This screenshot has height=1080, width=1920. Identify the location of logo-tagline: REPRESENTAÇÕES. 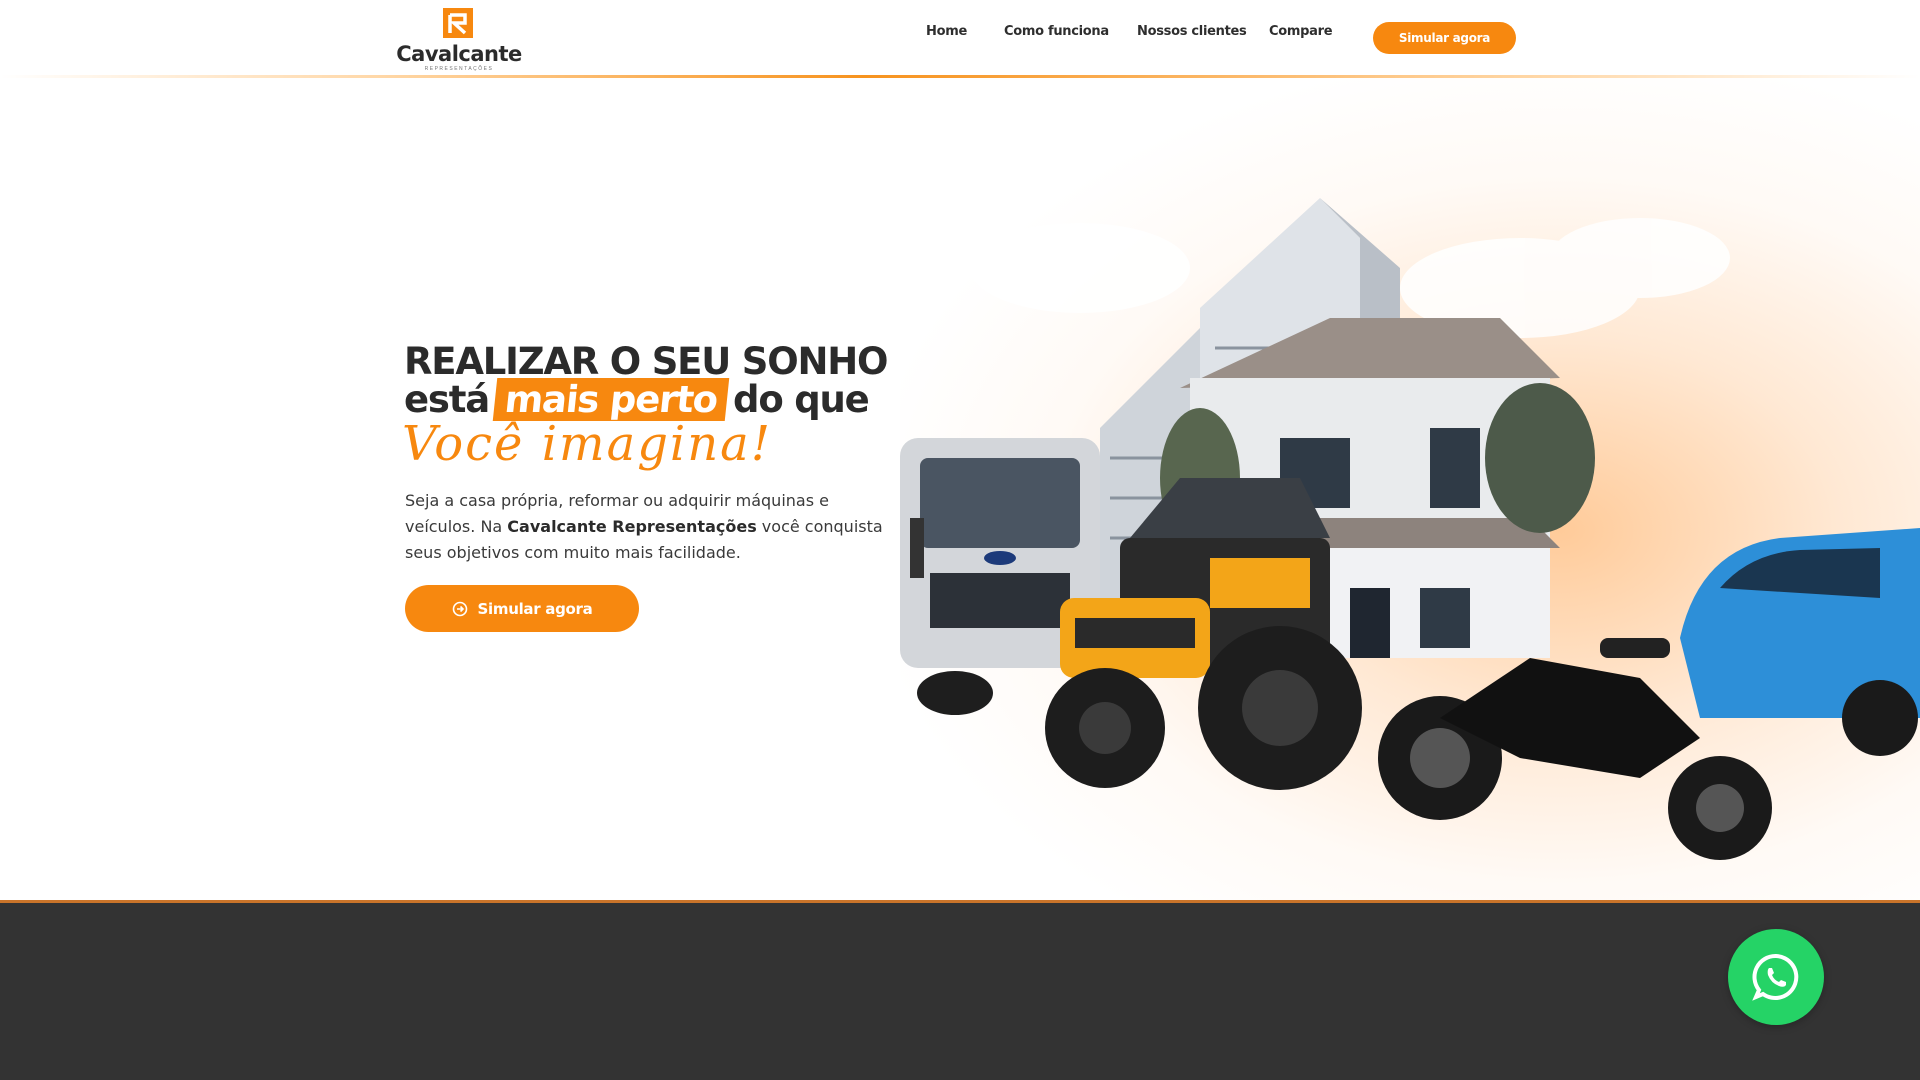
(459, 69).